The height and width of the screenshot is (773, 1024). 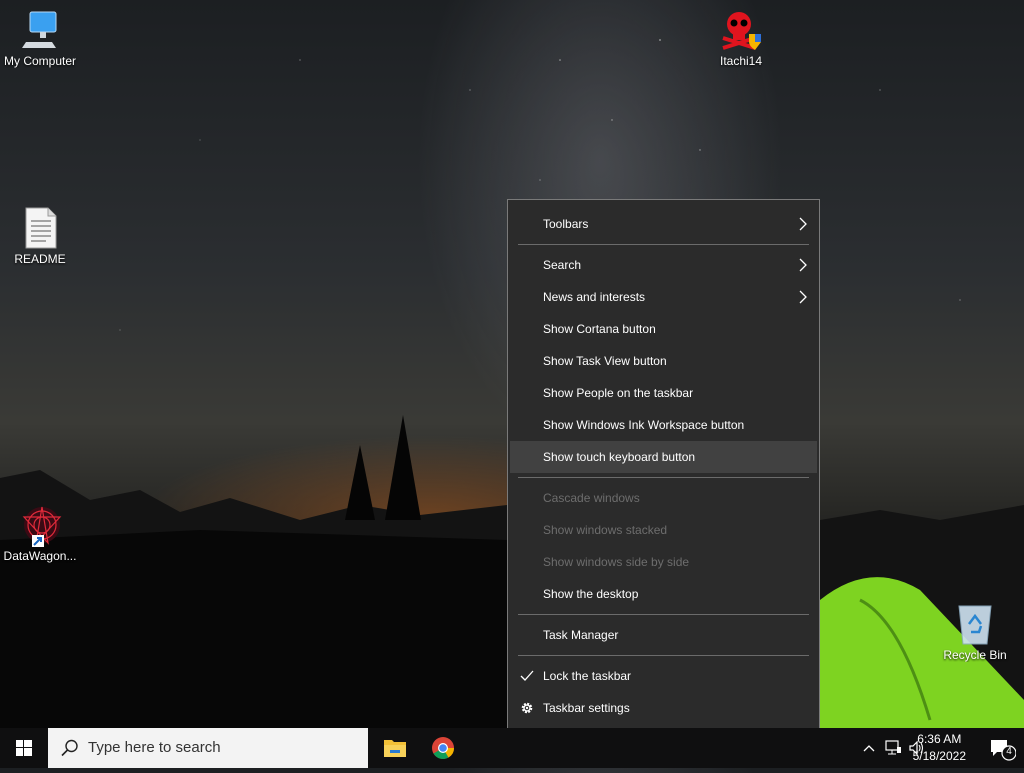 I want to click on menu-item-show-windows-side-by-side: Show windows side by side, so click(x=663, y=562).